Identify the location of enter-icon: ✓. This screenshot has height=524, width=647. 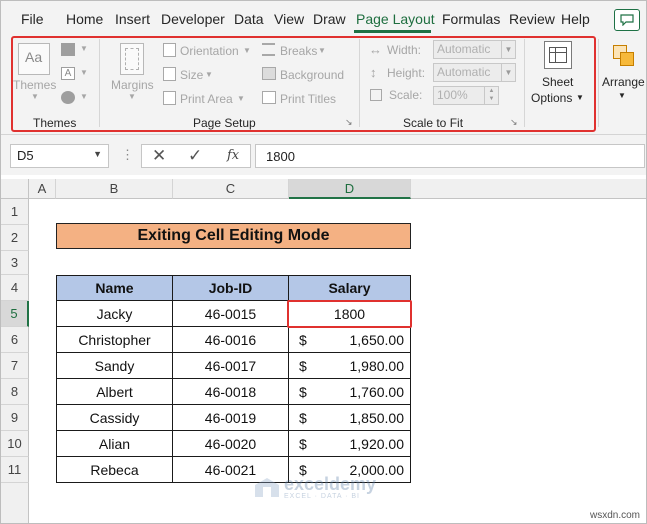
(195, 156).